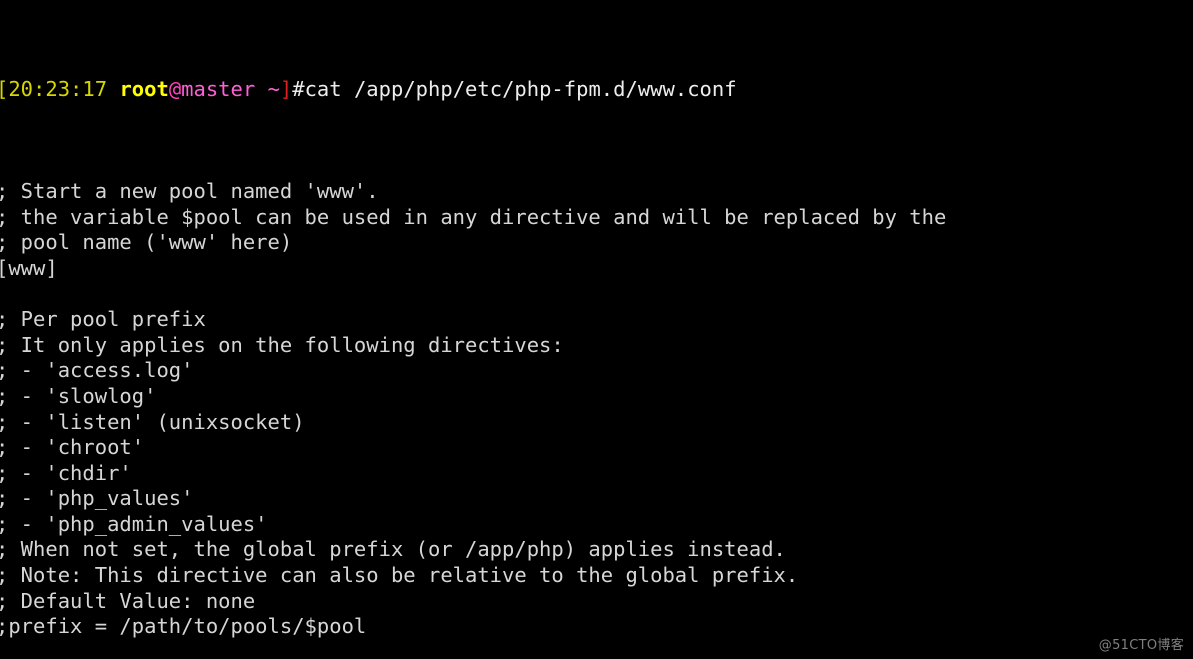 The width and height of the screenshot is (1193, 659). I want to click on prompt-timestamp: 20:23:17, so click(58, 88).